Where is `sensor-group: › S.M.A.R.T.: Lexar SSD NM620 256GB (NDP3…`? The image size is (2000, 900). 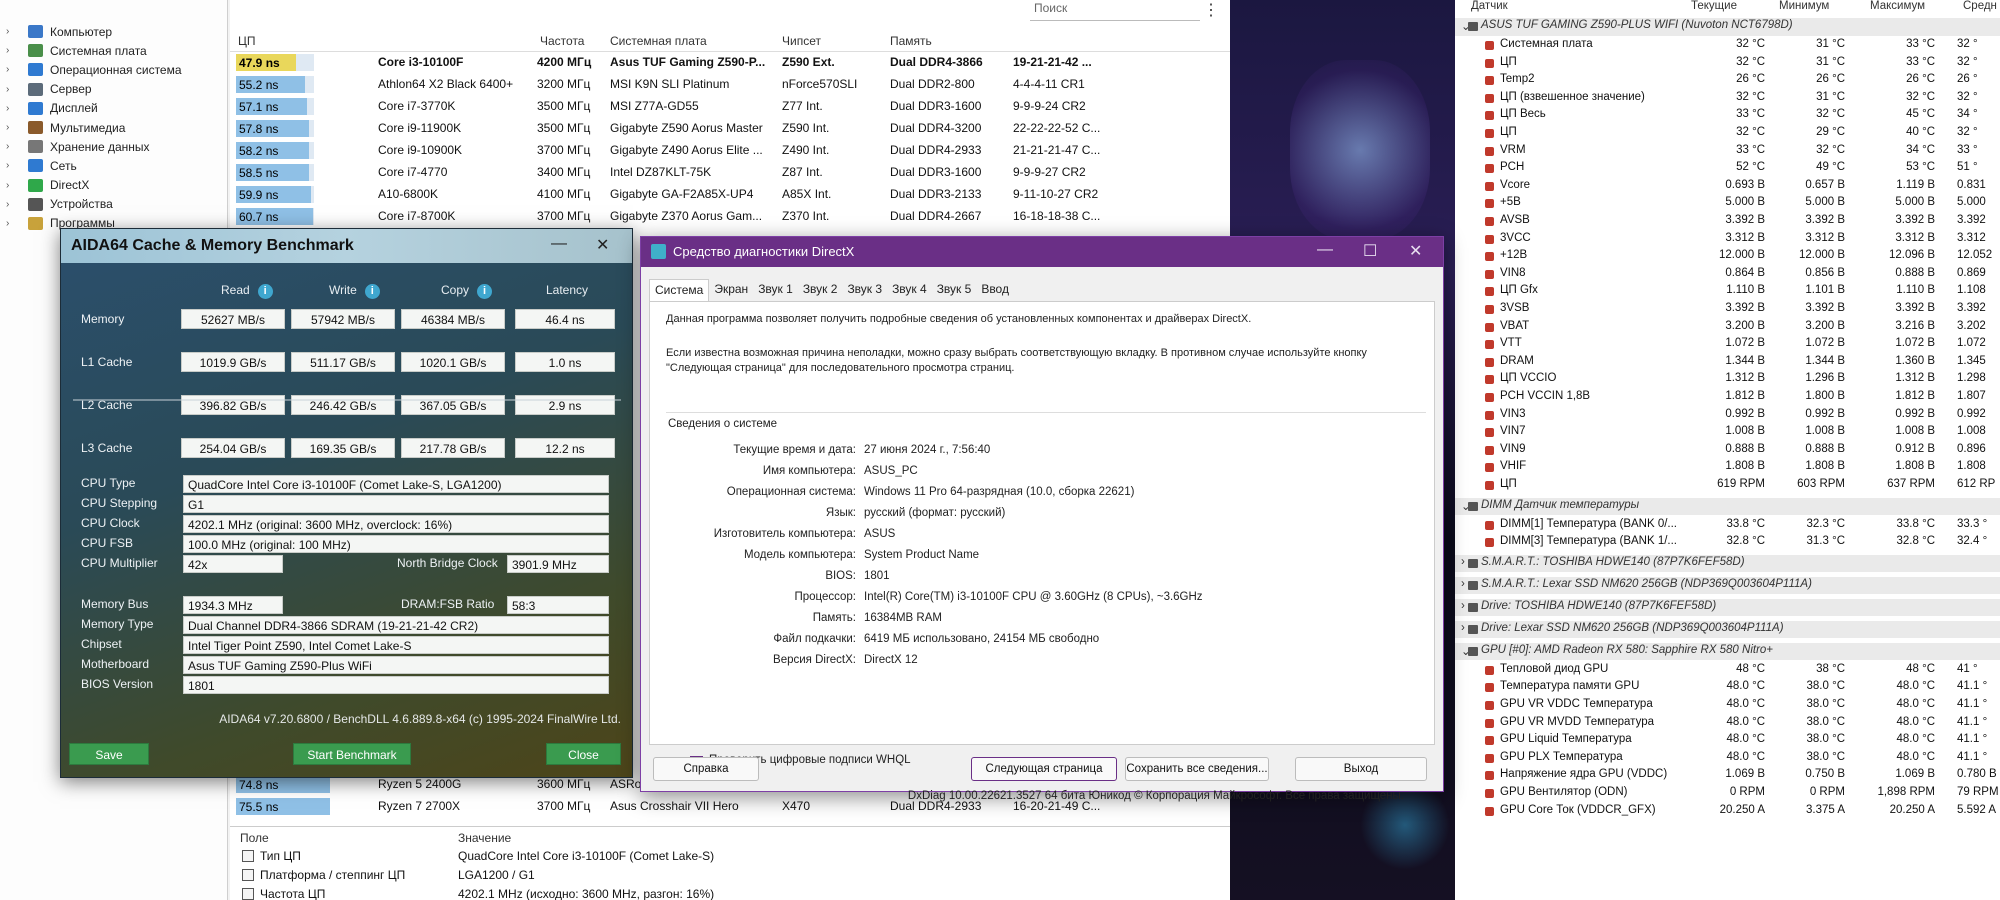
sensor-group: › S.M.A.R.T.: Lexar SSD NM620 256GB (NDP3… is located at coordinates (1727, 585).